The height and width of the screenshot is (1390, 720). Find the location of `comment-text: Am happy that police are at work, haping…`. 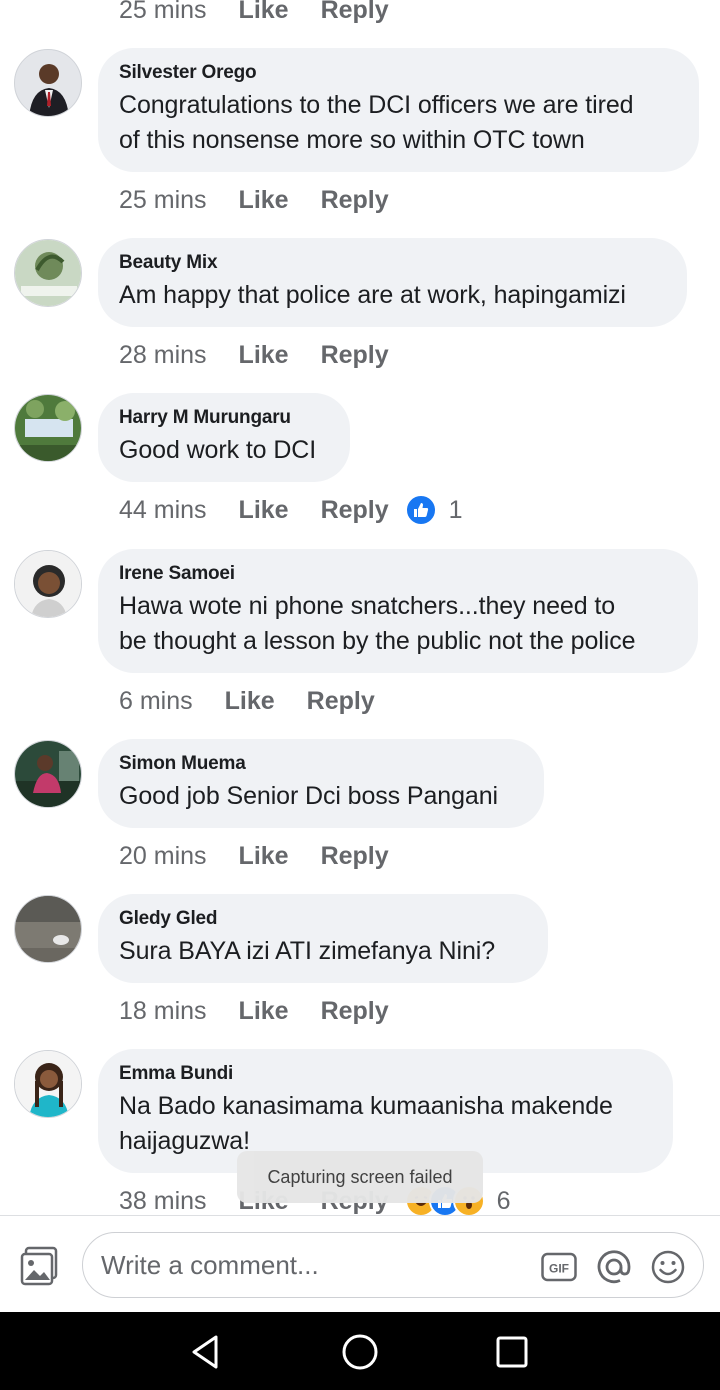

comment-text: Am happy that police are at work, haping… is located at coordinates (392, 295).